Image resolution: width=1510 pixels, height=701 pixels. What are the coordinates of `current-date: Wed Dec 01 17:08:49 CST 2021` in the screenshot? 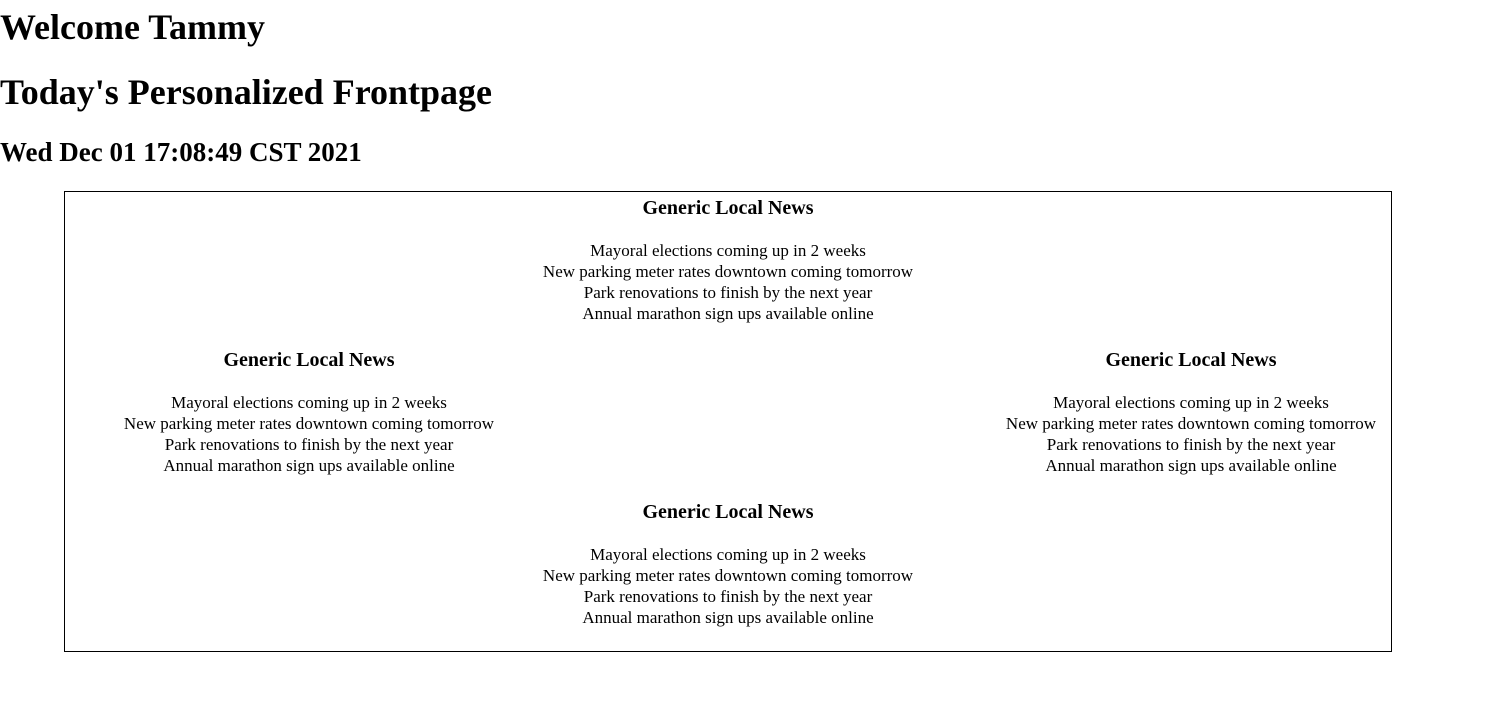 It's located at (181, 152).